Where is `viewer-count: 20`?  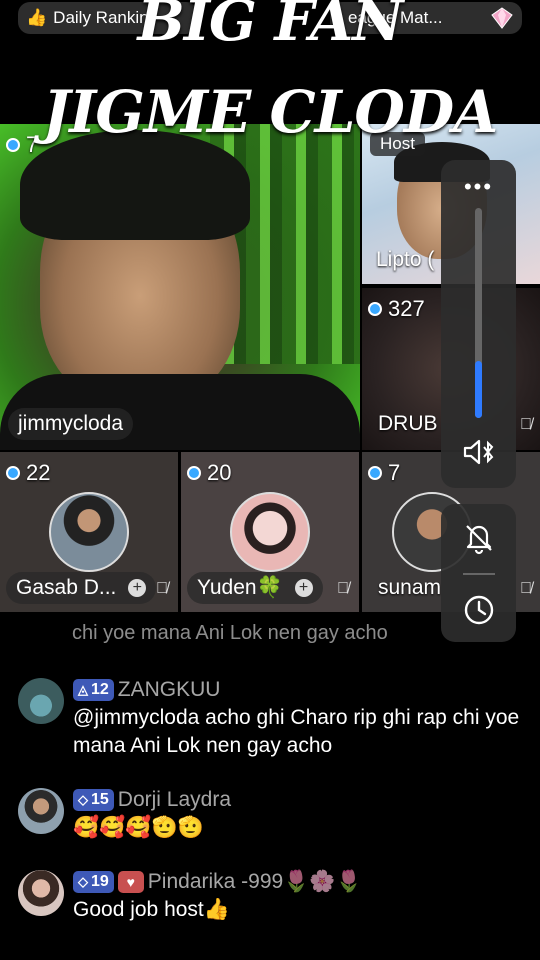 viewer-count: 20 is located at coordinates (209, 473).